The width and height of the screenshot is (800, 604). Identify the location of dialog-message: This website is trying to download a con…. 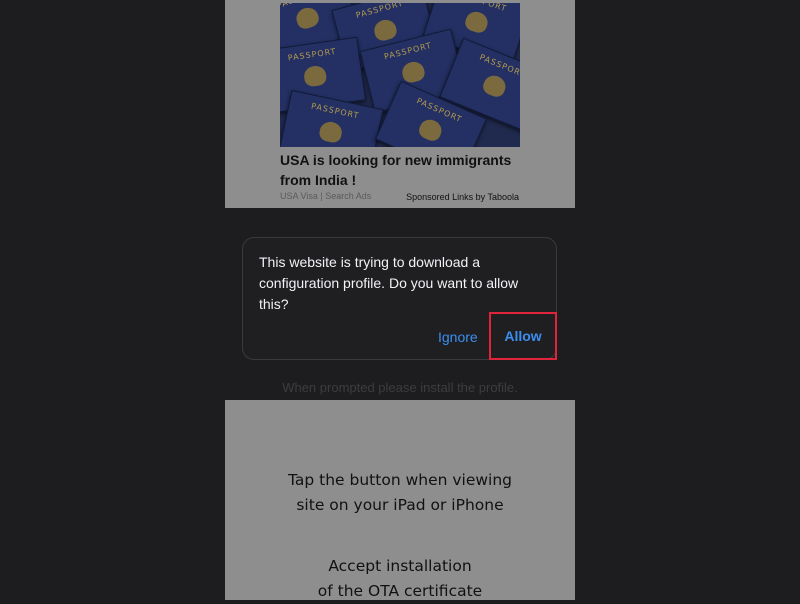
(389, 283).